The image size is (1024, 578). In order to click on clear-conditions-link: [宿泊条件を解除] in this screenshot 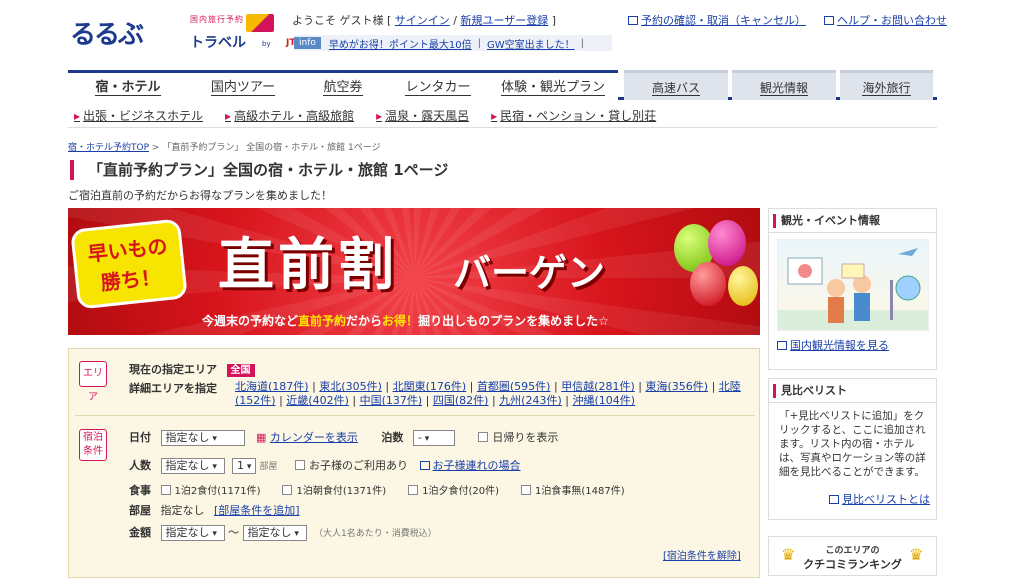, I will do `click(702, 554)`.